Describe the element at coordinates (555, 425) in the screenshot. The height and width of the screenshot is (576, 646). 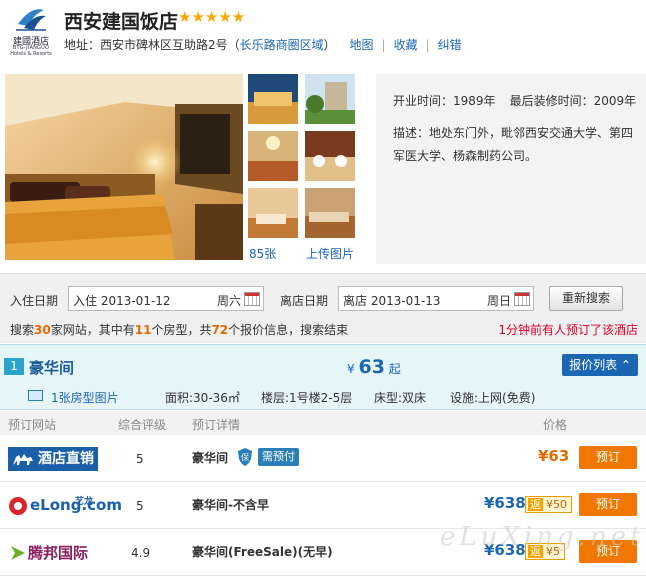
I see `col-price: 价格` at that location.